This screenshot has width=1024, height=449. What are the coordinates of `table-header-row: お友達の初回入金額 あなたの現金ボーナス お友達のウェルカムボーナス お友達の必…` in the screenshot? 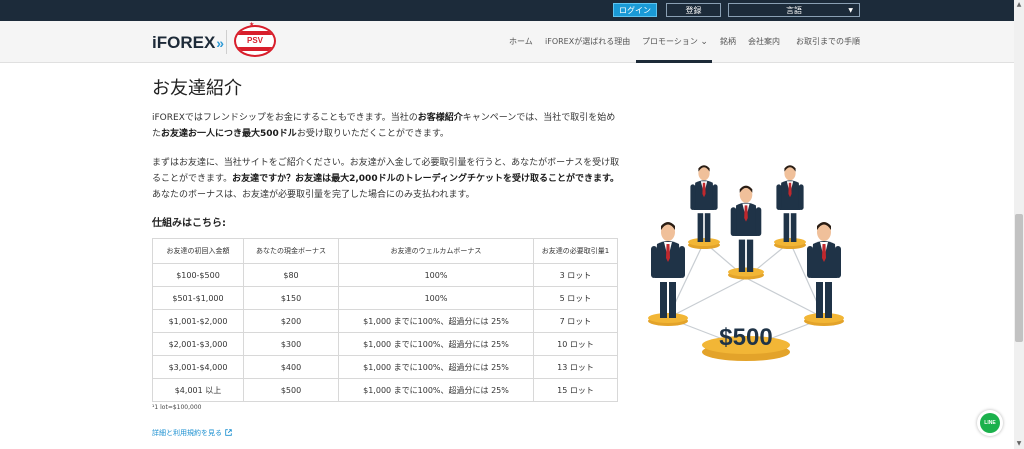 It's located at (385, 251).